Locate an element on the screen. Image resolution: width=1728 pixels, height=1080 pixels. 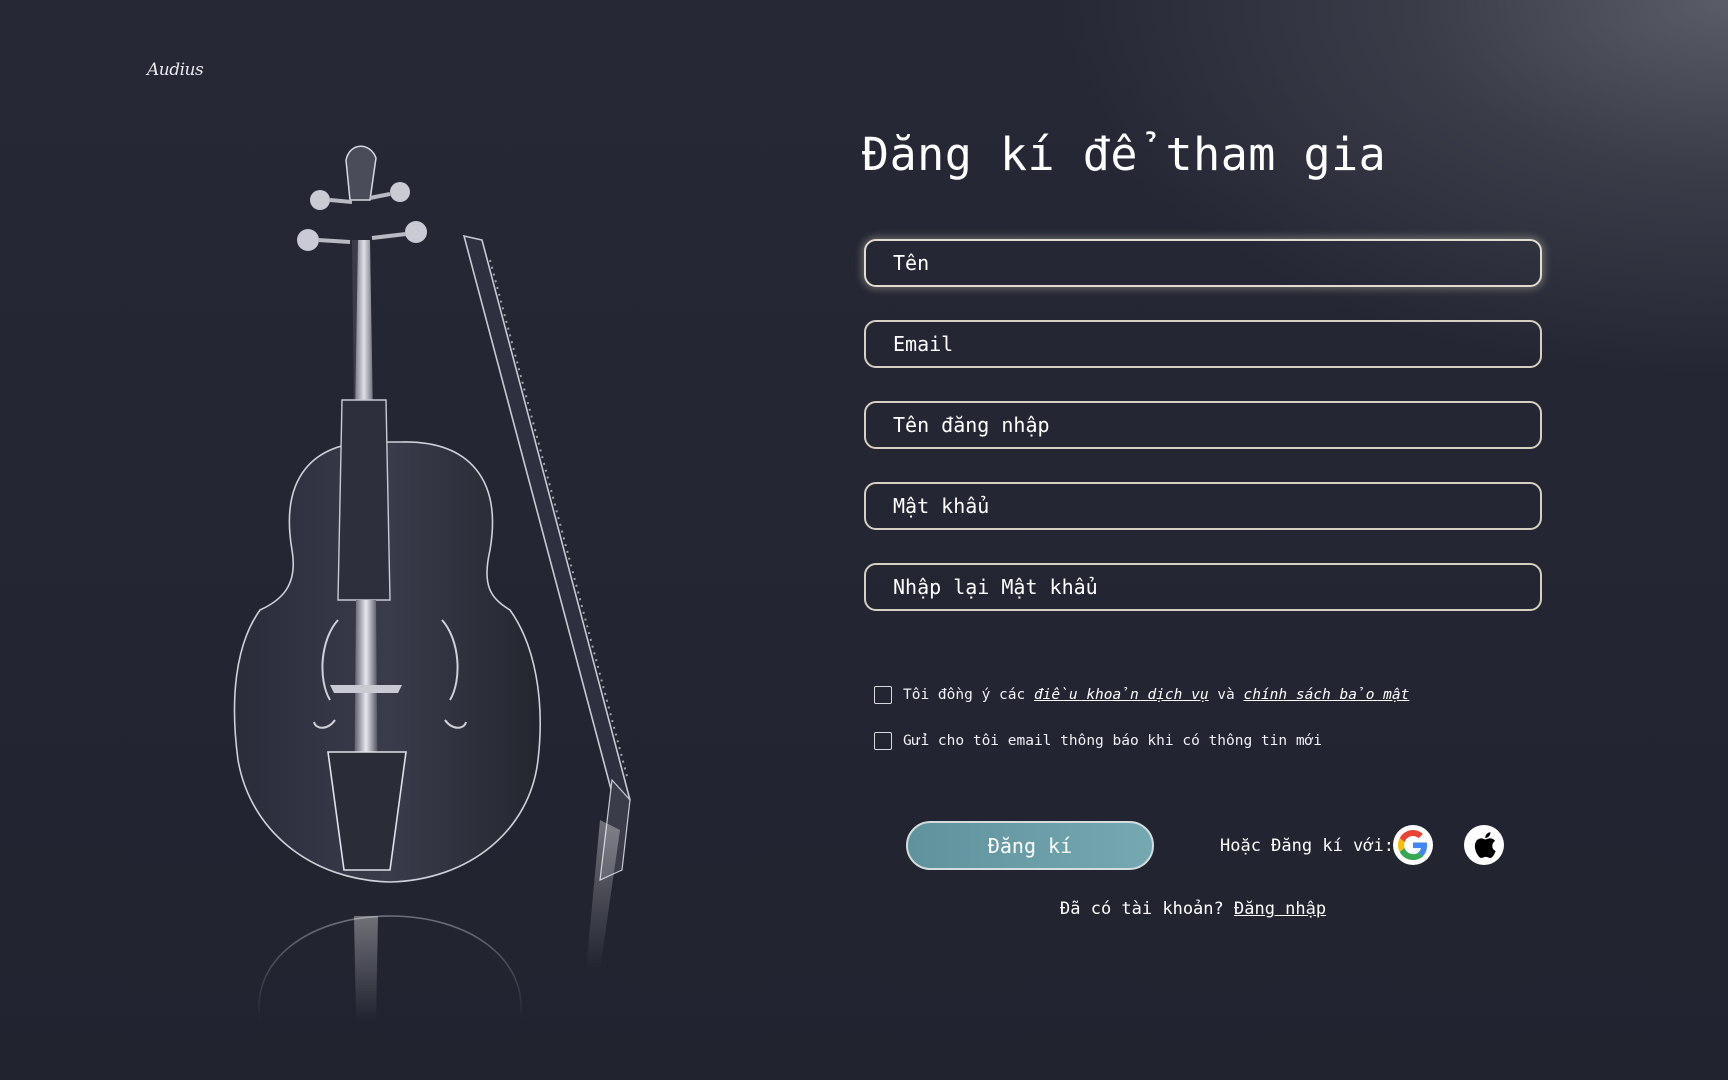
page-title: Đăng kí để tham gia is located at coordinates (1124, 154).